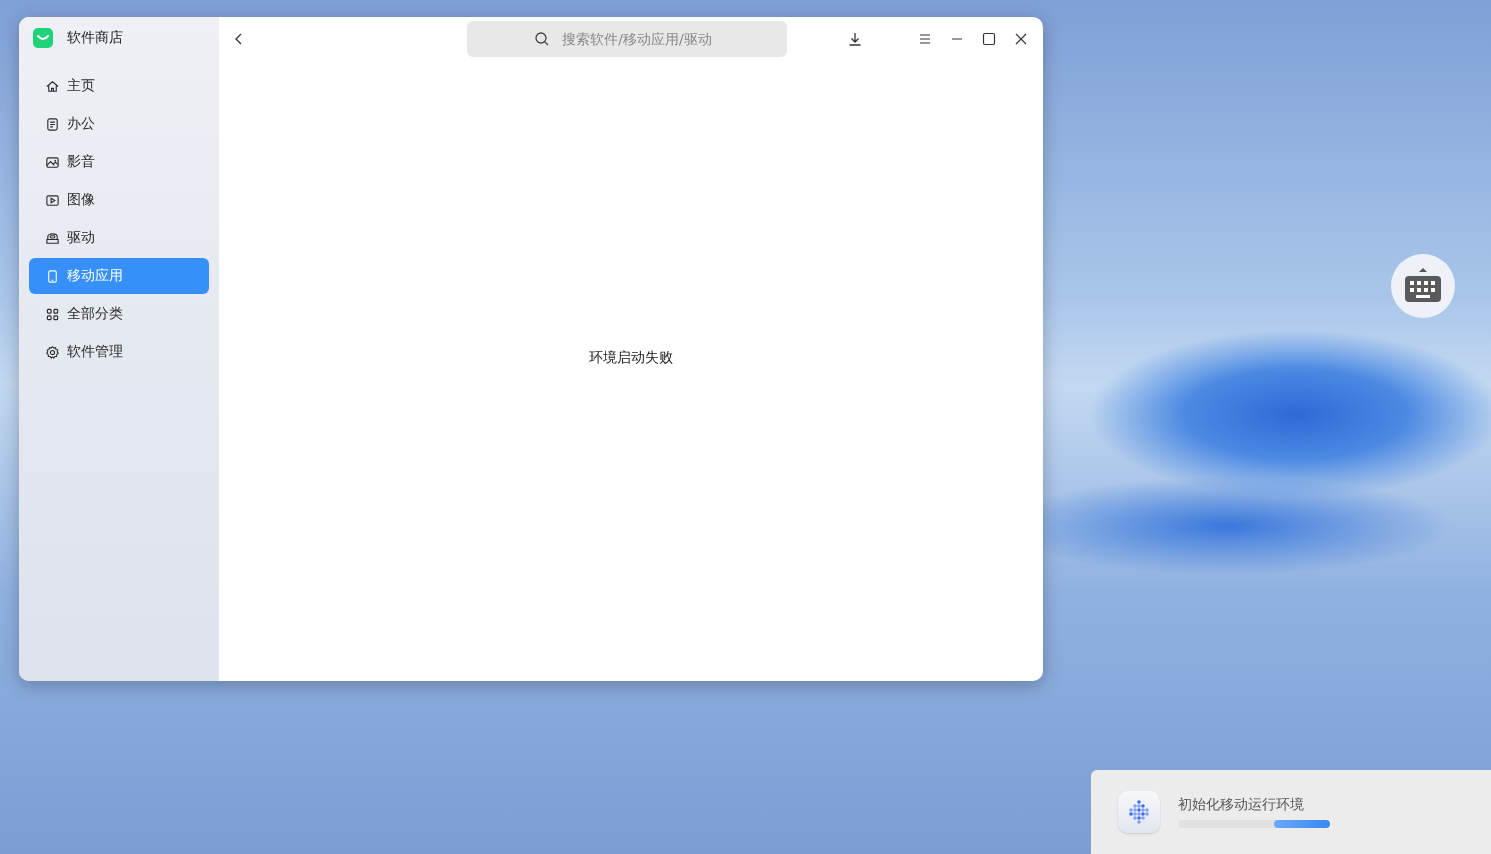  Describe the element at coordinates (95, 38) in the screenshot. I see `app-name: 软件商店` at that location.